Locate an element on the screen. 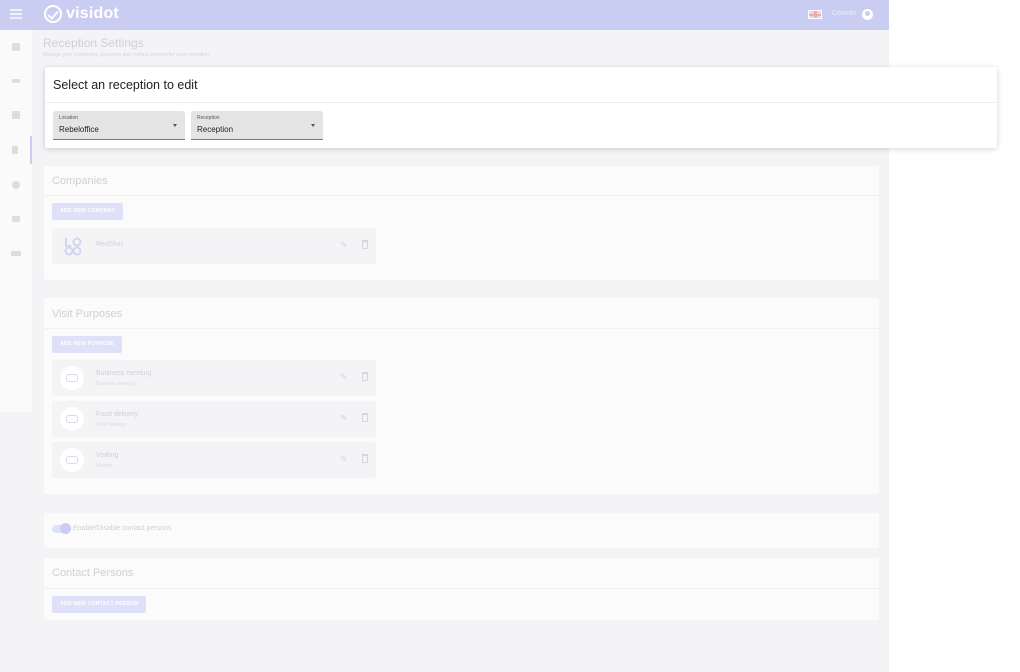  list-item: Food delivery Food delivery ✎ is located at coordinates (214, 419).